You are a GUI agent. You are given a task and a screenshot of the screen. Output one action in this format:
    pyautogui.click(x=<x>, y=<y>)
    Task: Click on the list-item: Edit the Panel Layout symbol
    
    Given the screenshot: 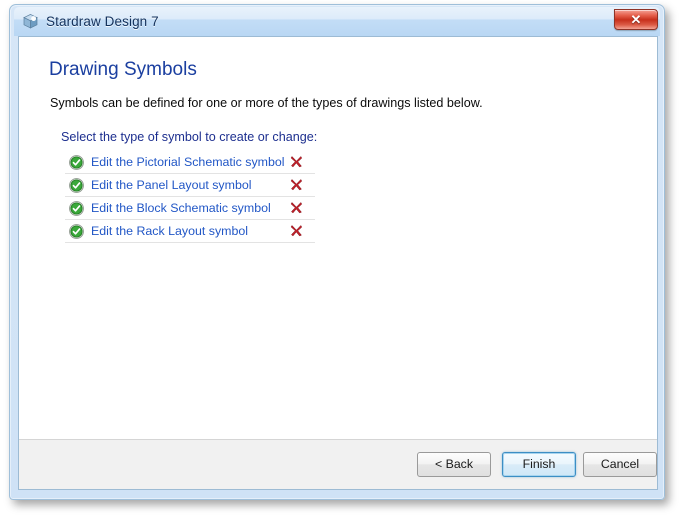 What is the action you would take?
    pyautogui.click(x=190, y=185)
    